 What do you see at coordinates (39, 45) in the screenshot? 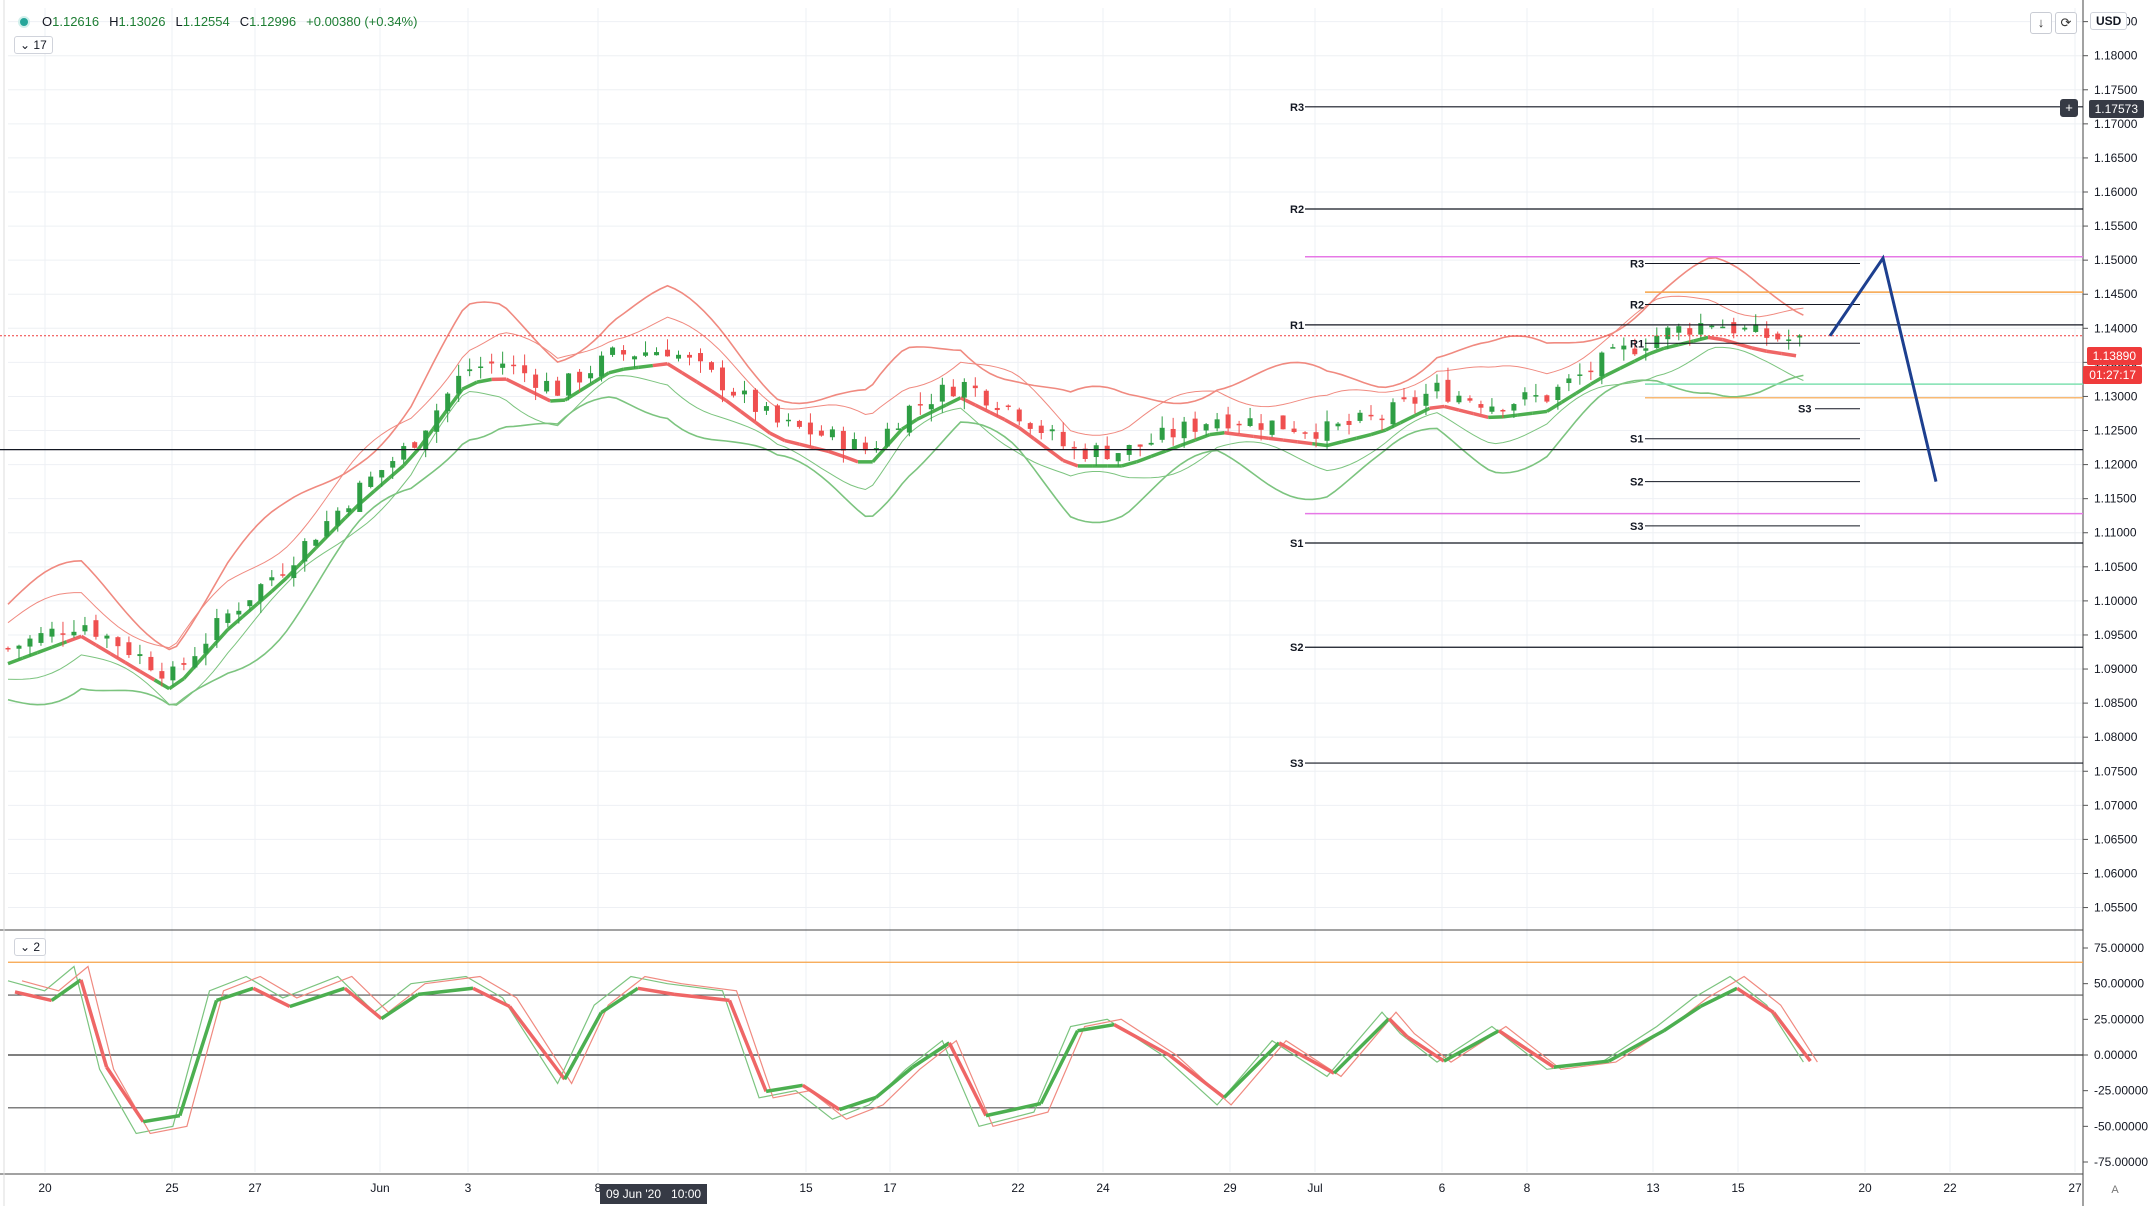
I see `indicator-count: 17` at bounding box center [39, 45].